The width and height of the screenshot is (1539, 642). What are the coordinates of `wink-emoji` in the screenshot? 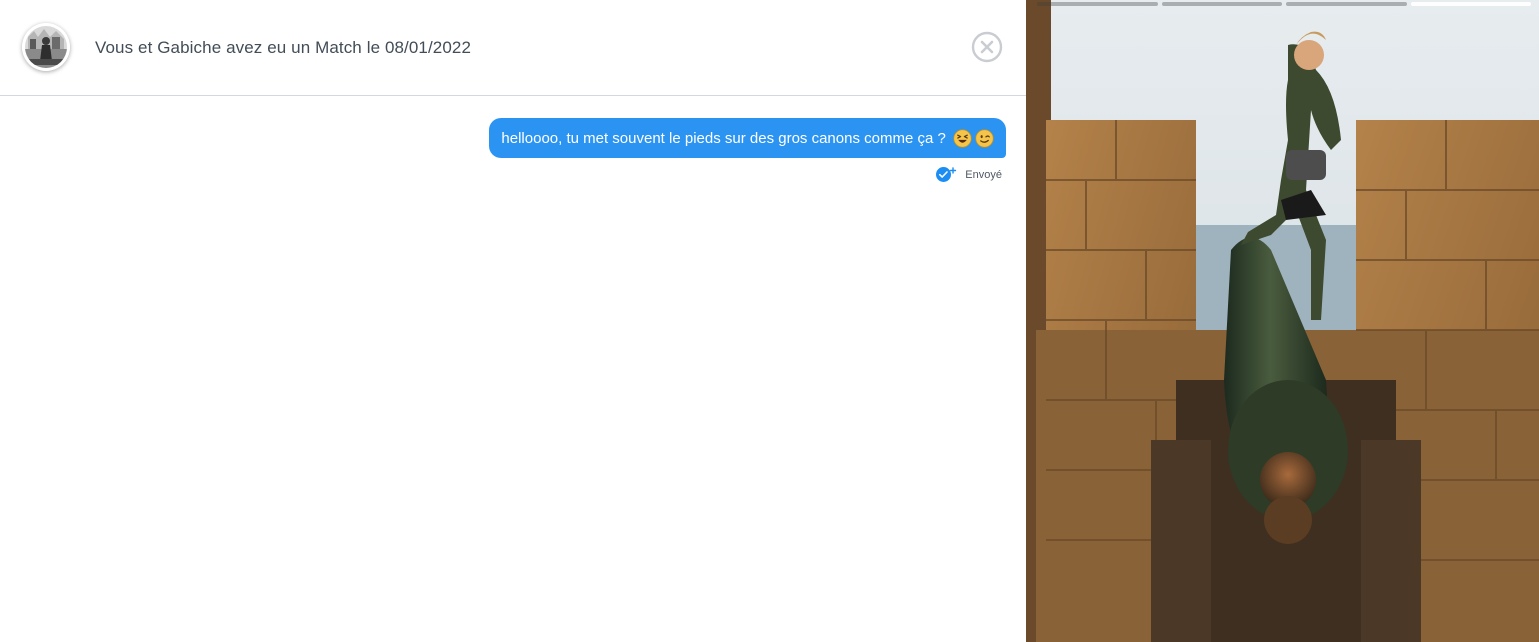 It's located at (984, 138).